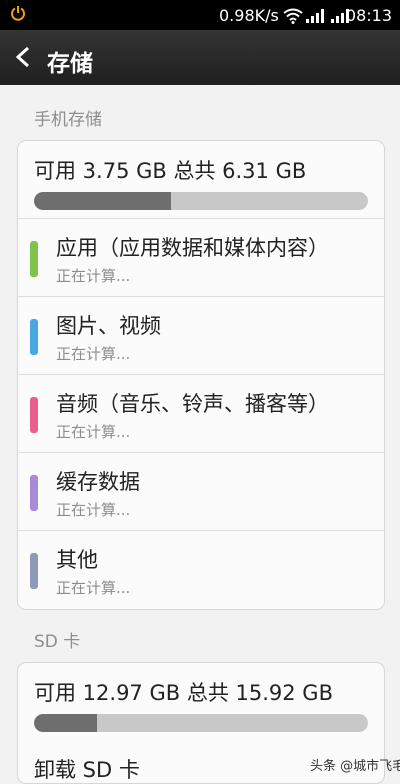 The height and width of the screenshot is (784, 400). I want to click on phone-storage-usage-bar, so click(201, 201).